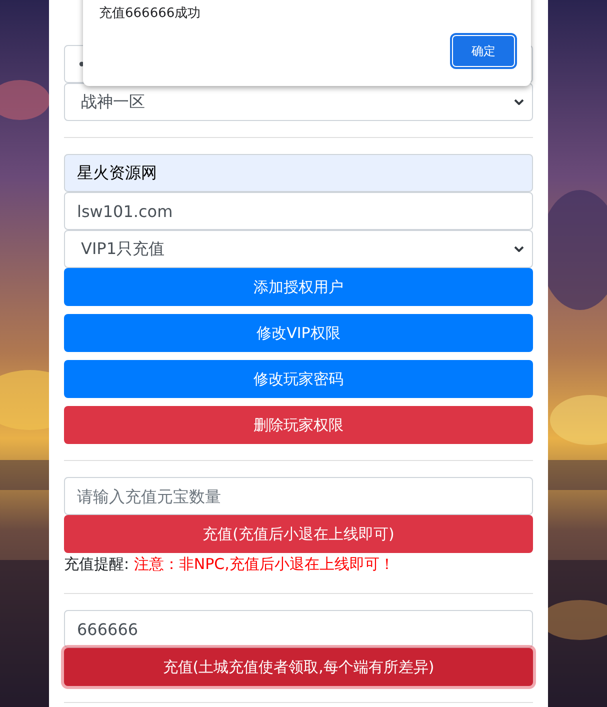 This screenshot has width=607, height=707. What do you see at coordinates (298, 667) in the screenshot?
I see `button: 充值(土城充值使者领取,每个端有所差异)` at bounding box center [298, 667].